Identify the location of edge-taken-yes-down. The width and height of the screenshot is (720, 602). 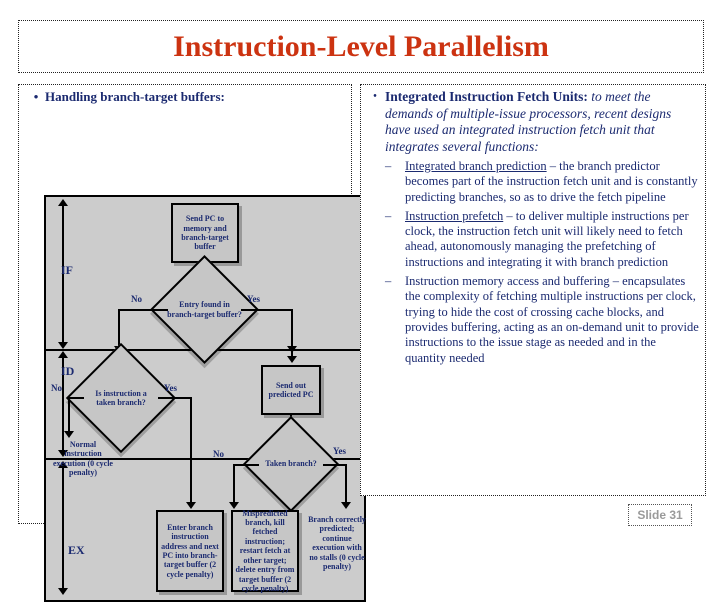
(346, 485).